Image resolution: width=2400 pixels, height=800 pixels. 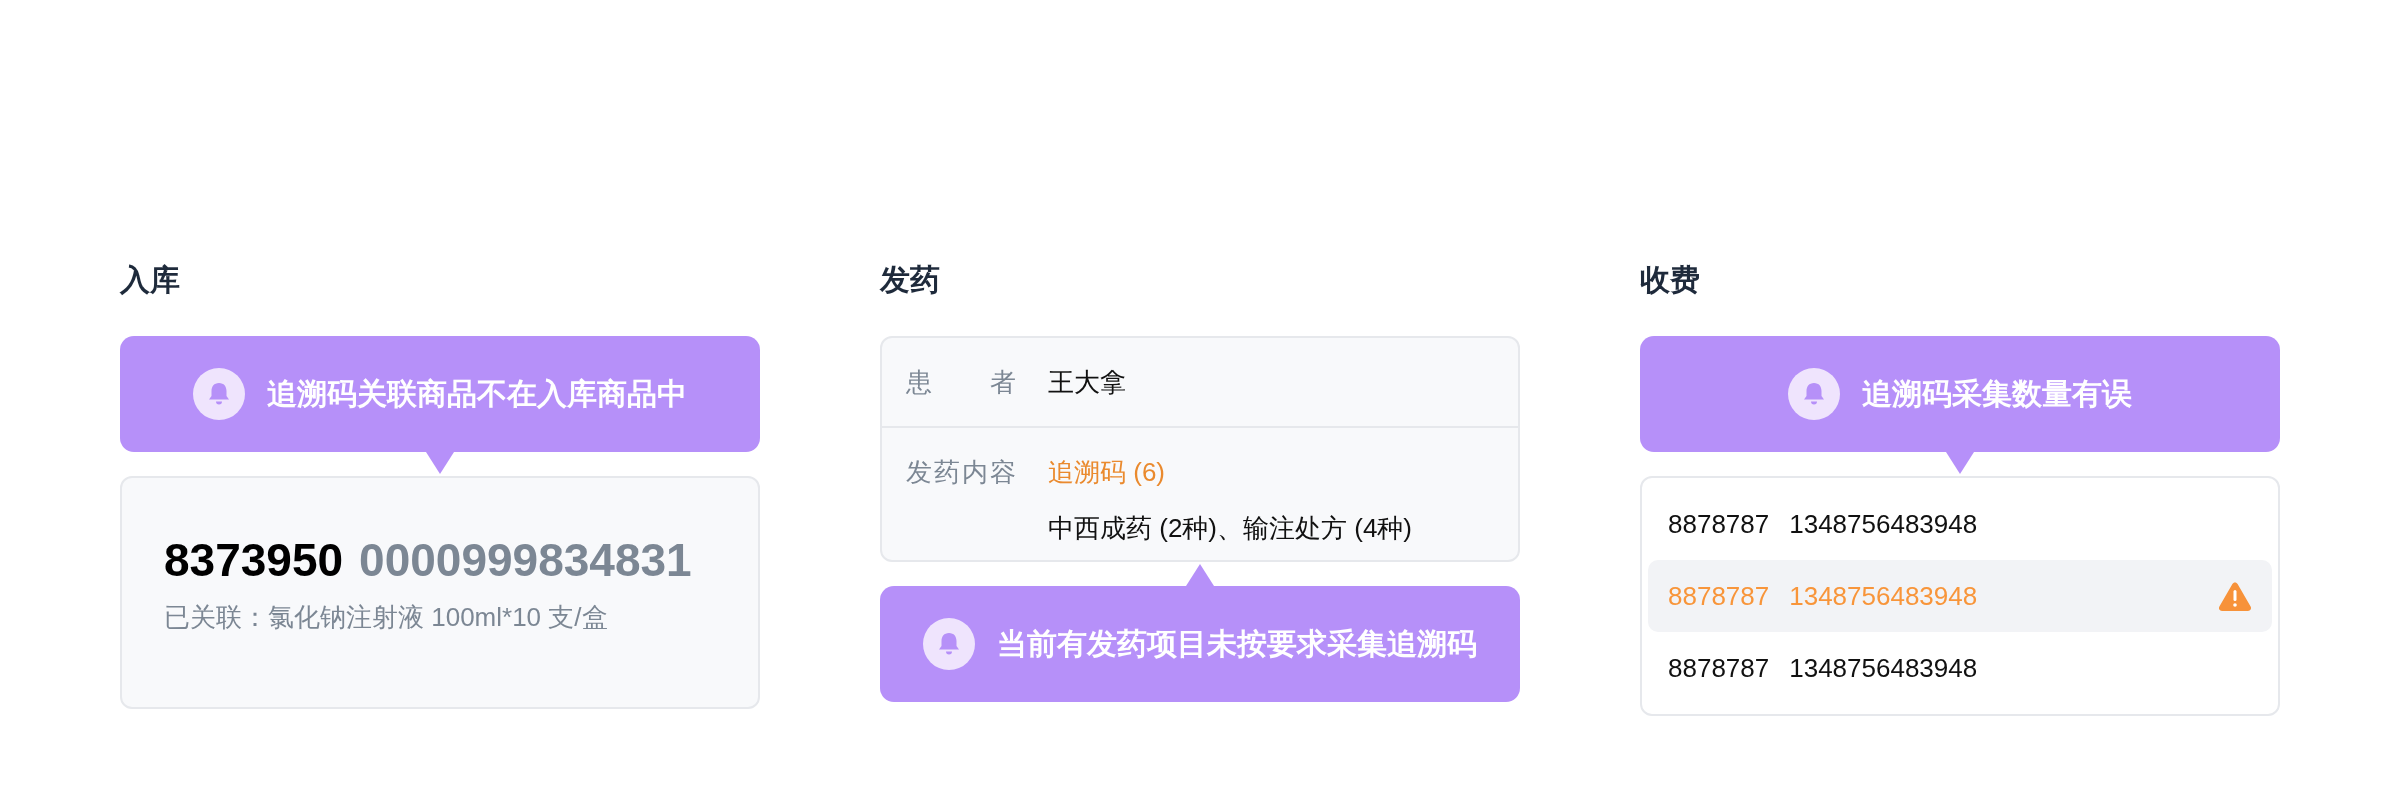 What do you see at coordinates (1237, 643) in the screenshot?
I see `alert-text: 当前有发药项目未按要求采集追溯码` at bounding box center [1237, 643].